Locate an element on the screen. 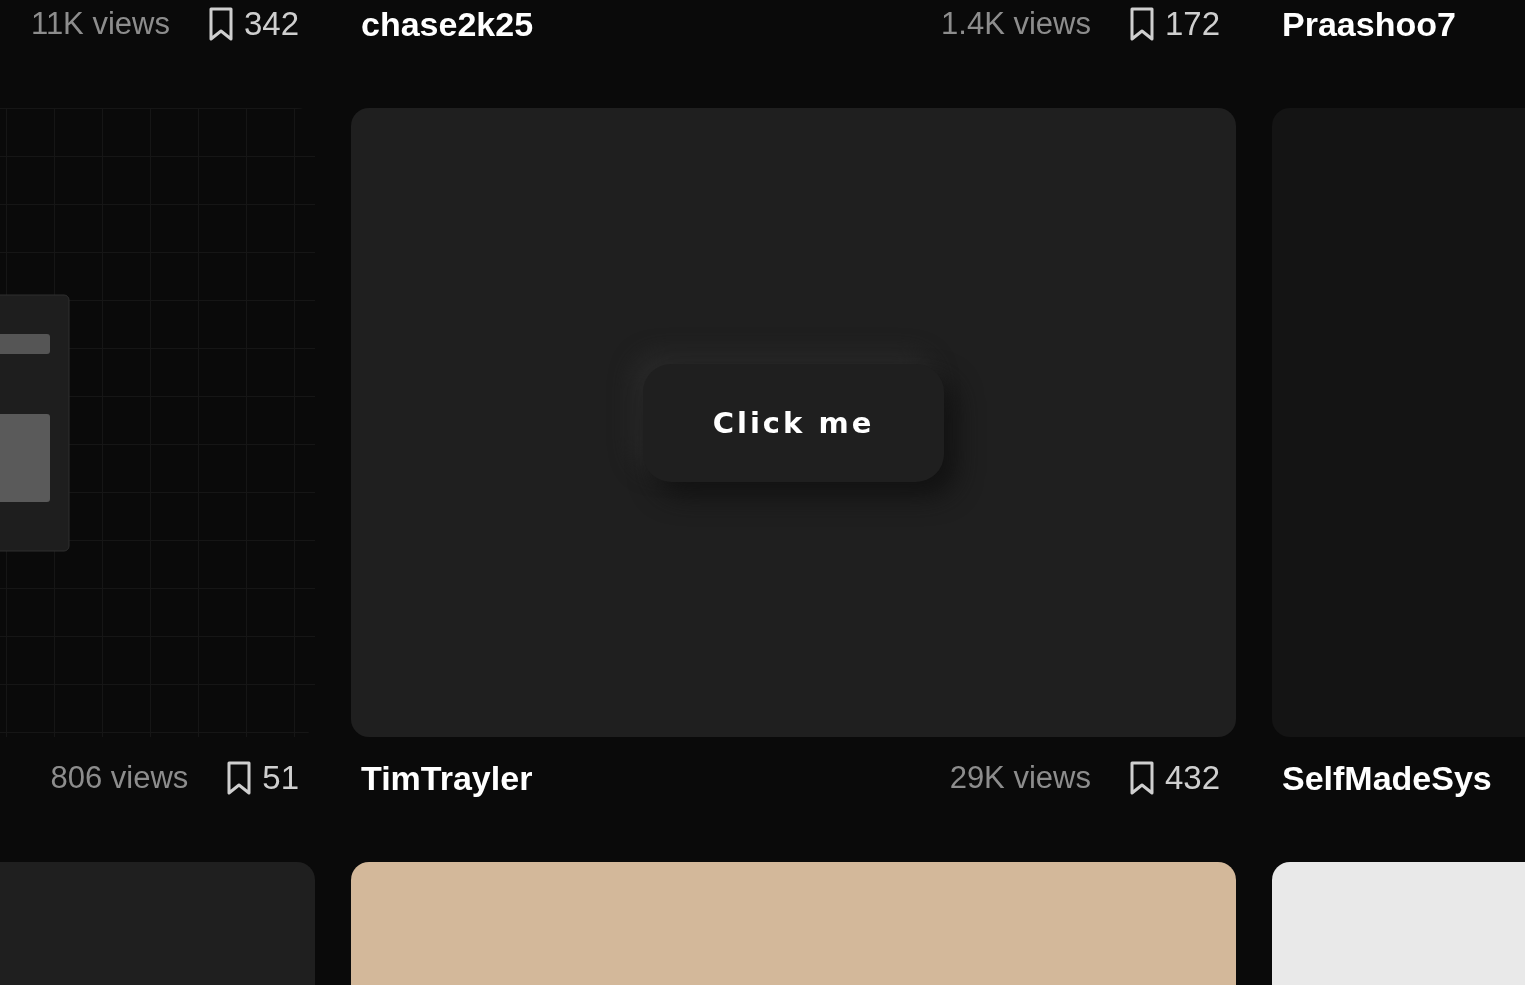  author-name: chase2k25 is located at coordinates (447, 24).